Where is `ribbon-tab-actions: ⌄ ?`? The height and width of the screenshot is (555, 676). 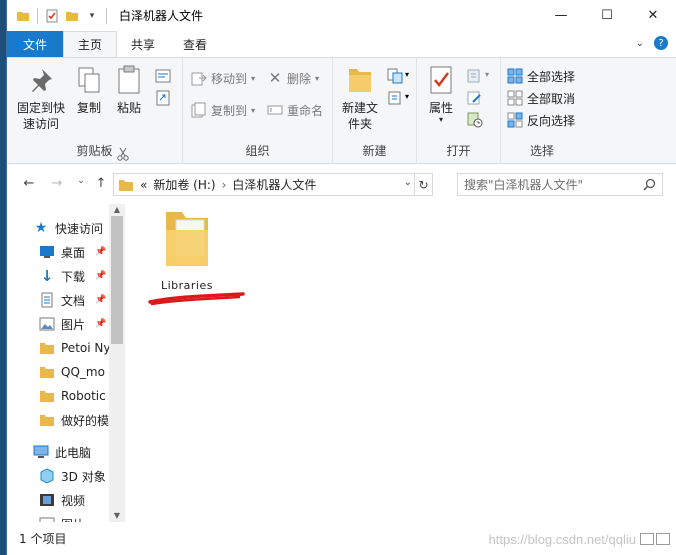 ribbon-tab-actions: ⌄ ? is located at coordinates (652, 43).